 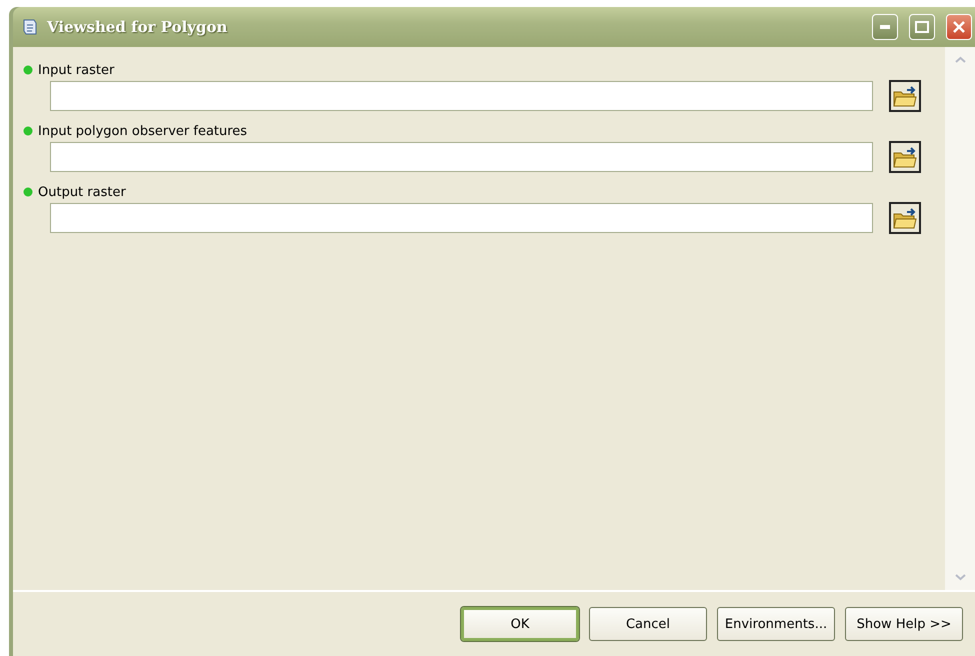 I want to click on dialog-button: OK, so click(x=520, y=624).